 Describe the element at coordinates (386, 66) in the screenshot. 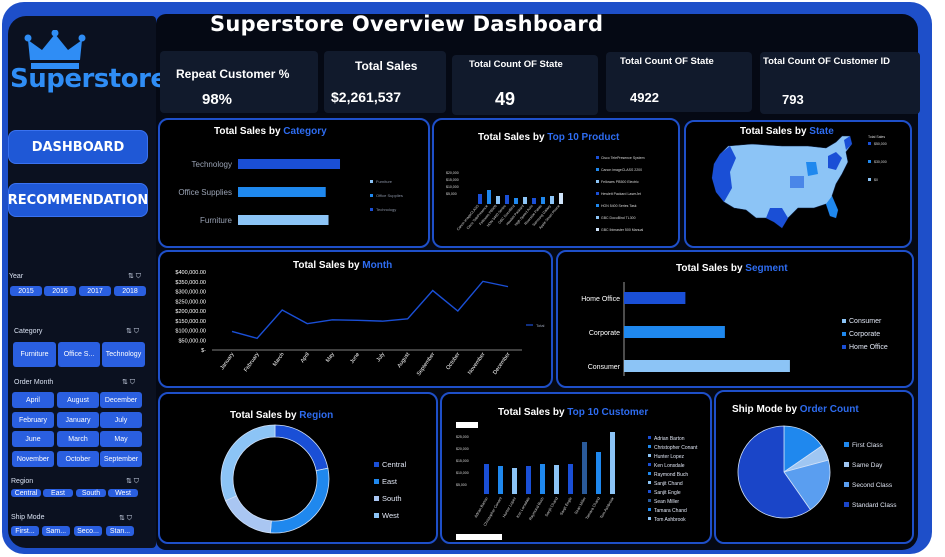

I see `kpi-label: Total Sales` at that location.